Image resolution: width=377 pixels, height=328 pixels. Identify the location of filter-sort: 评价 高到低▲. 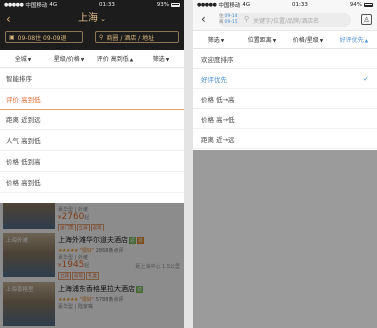
(115, 58).